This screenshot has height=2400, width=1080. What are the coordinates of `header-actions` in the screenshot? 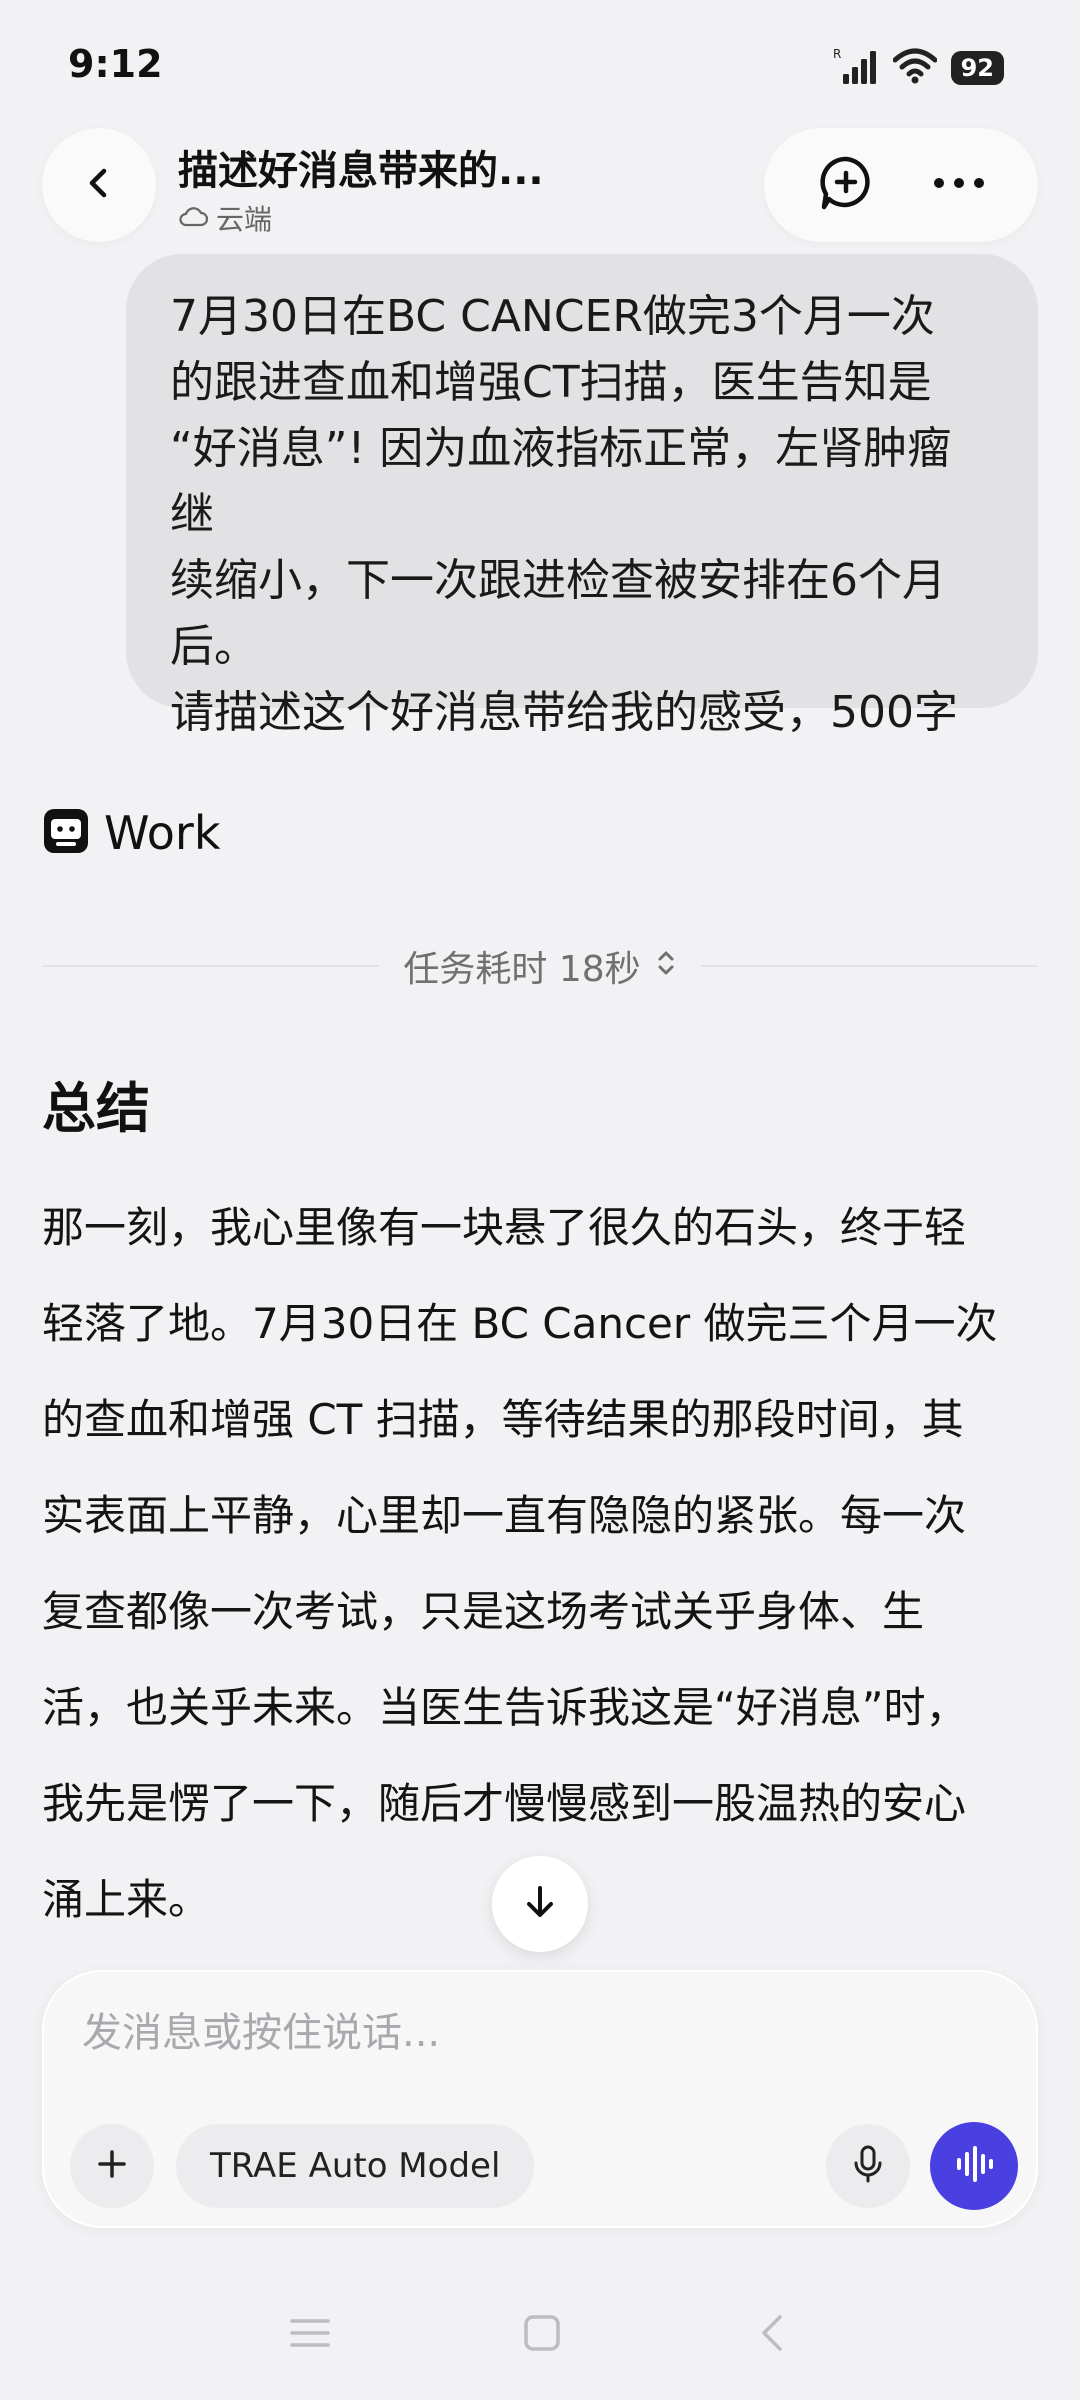 It's located at (901, 185).